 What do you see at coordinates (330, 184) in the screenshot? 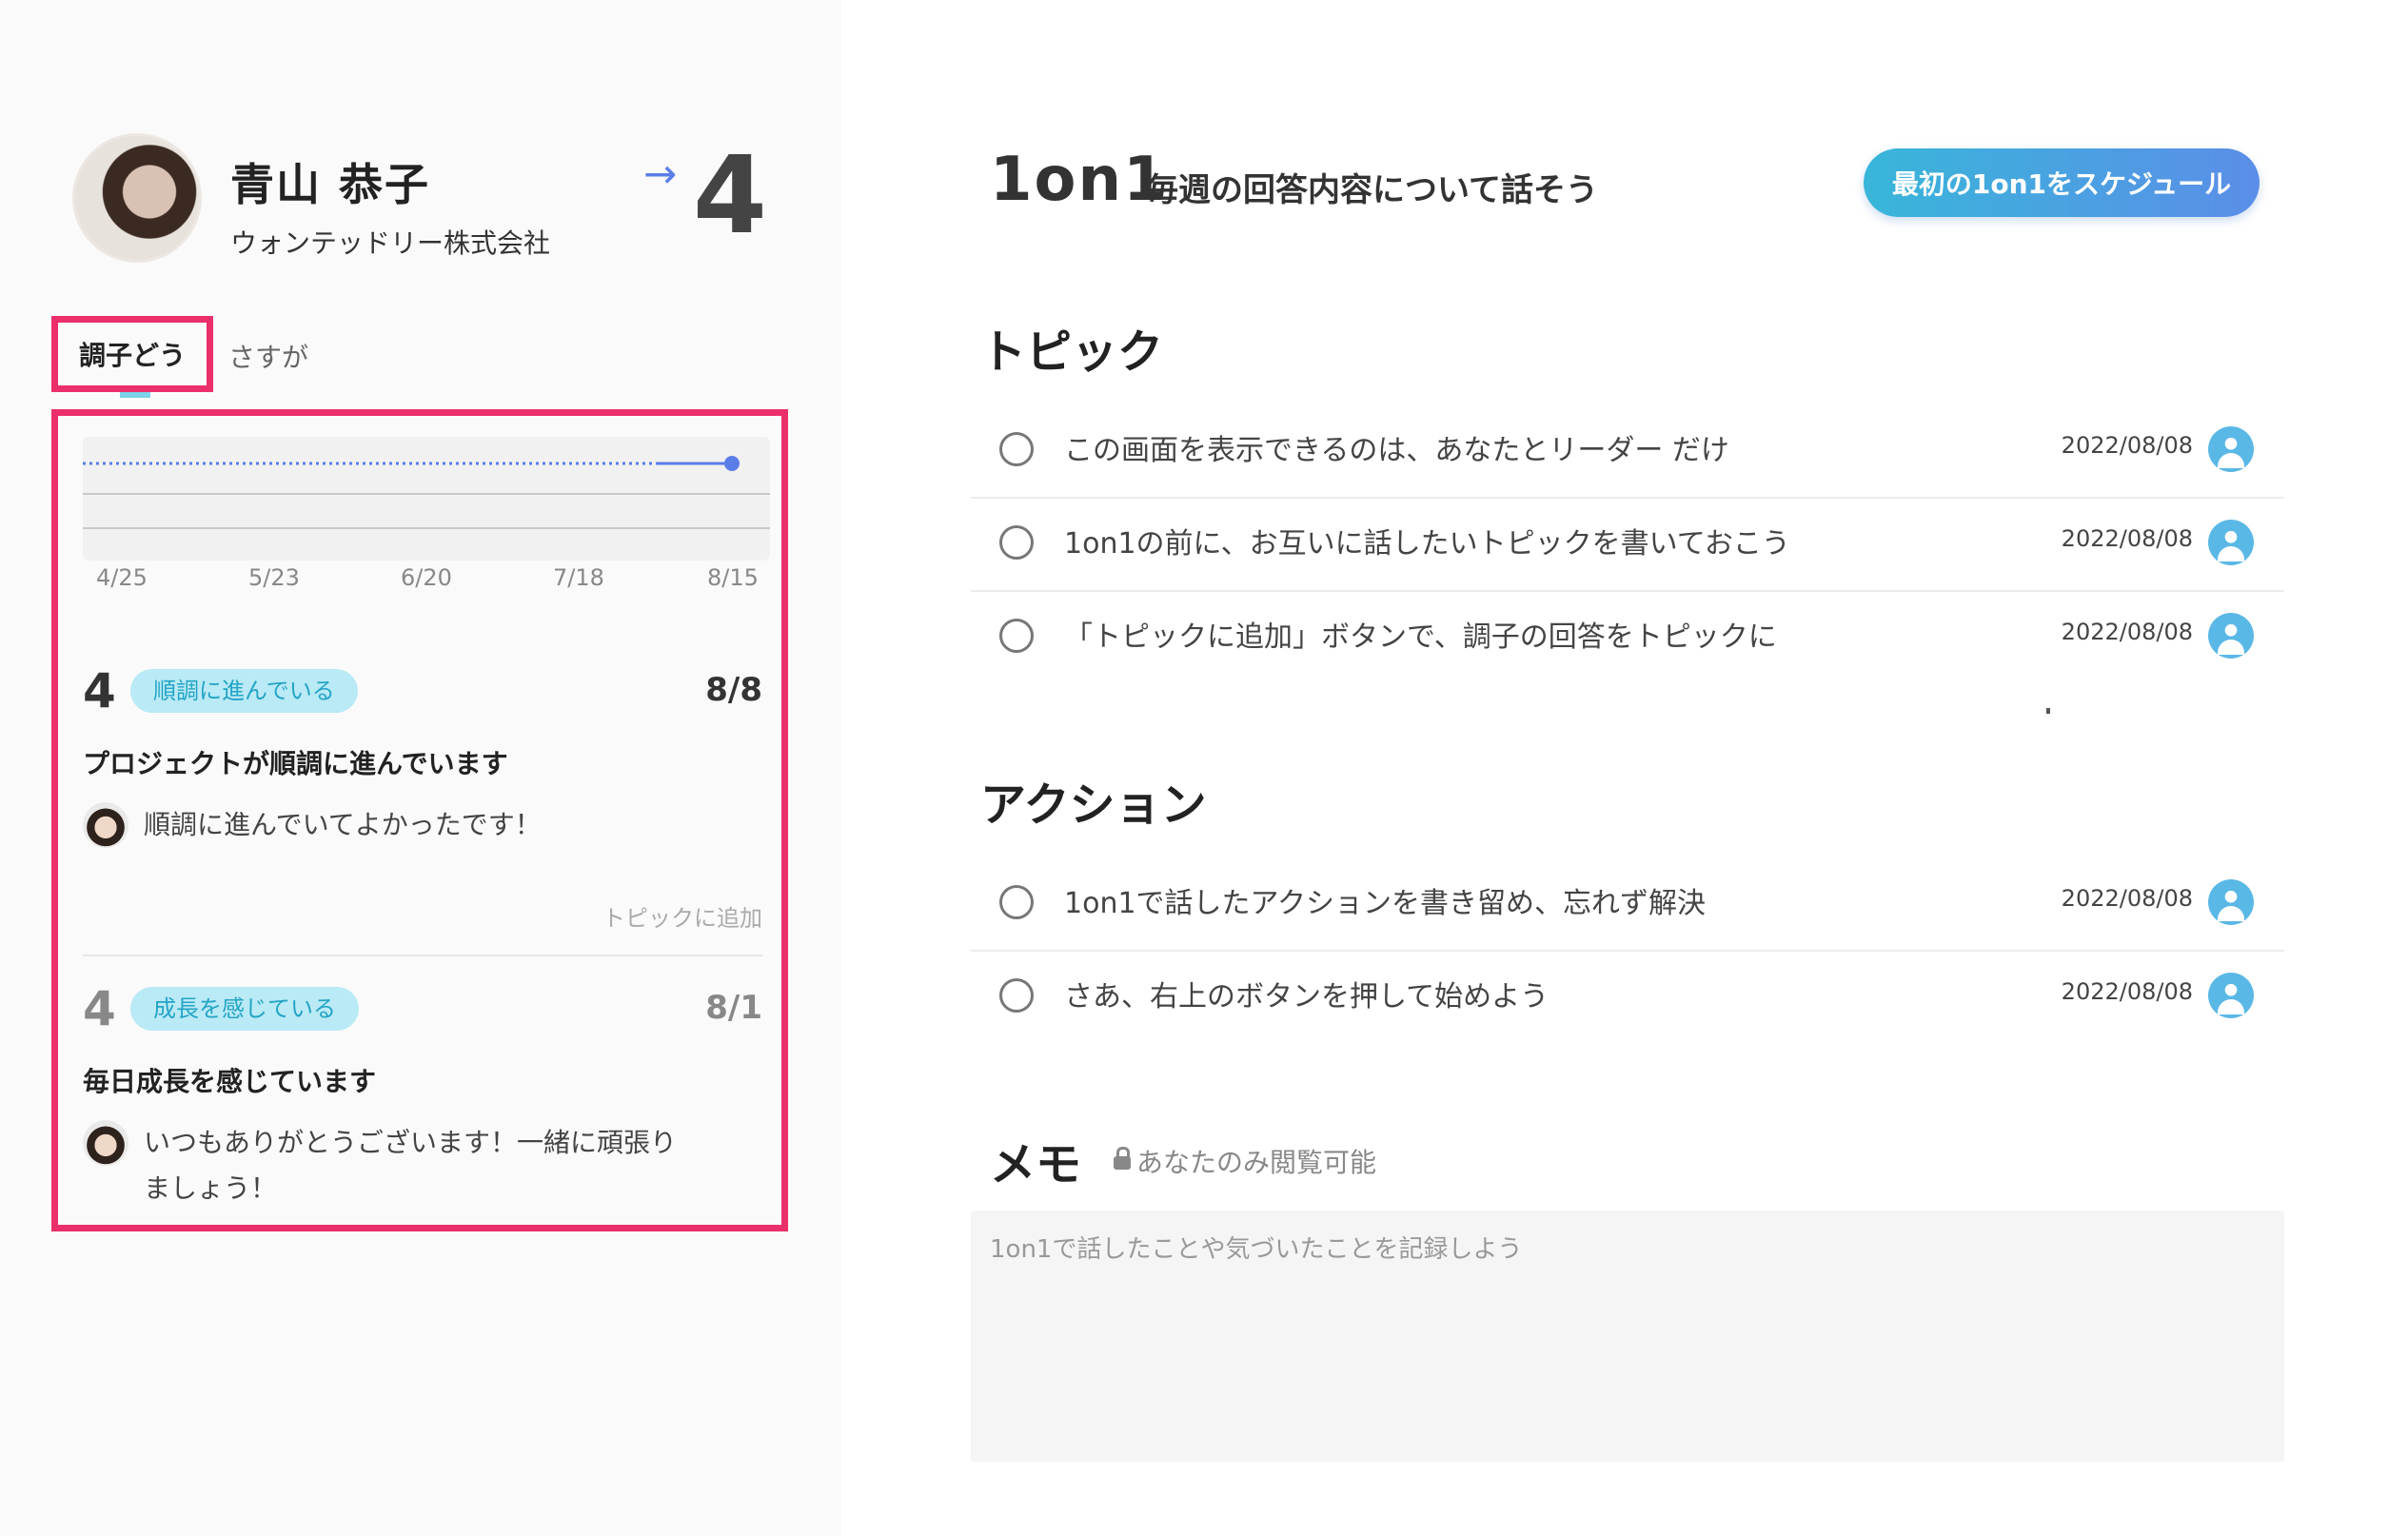
I see `user-name: 青山 恭子` at bounding box center [330, 184].